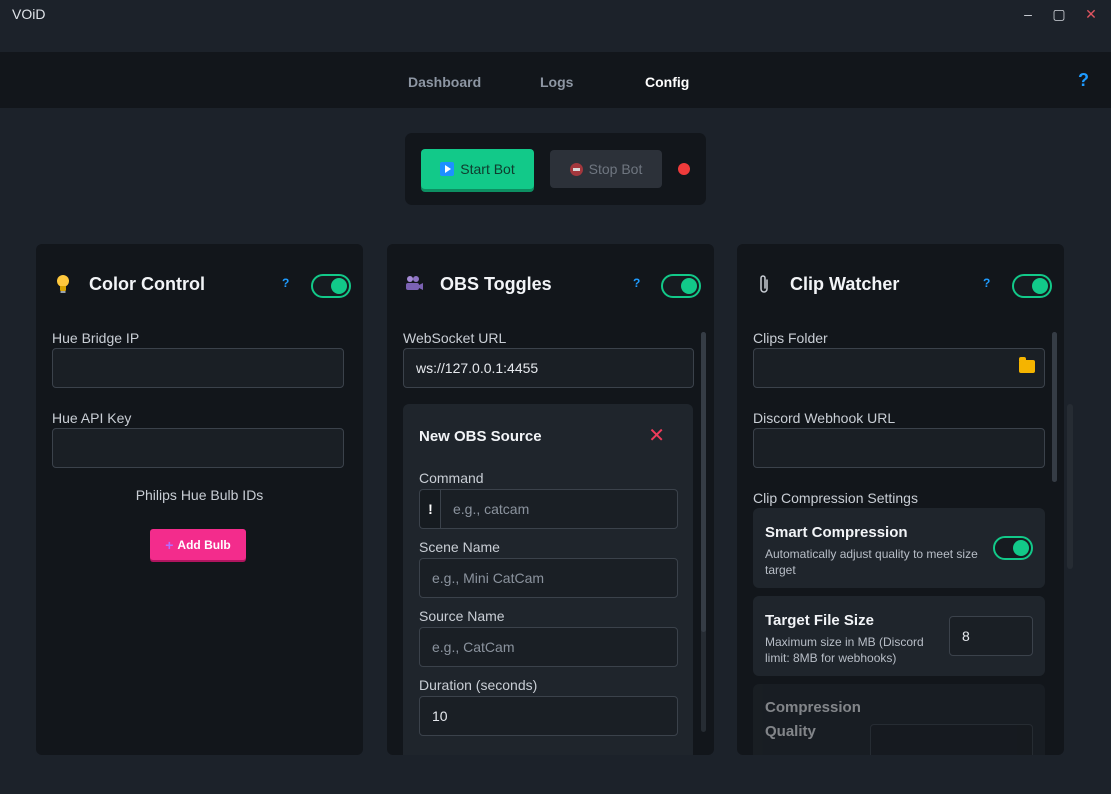 This screenshot has width=1111, height=794. Describe the element at coordinates (63, 285) in the screenshot. I see `lightbulb-icon` at that location.